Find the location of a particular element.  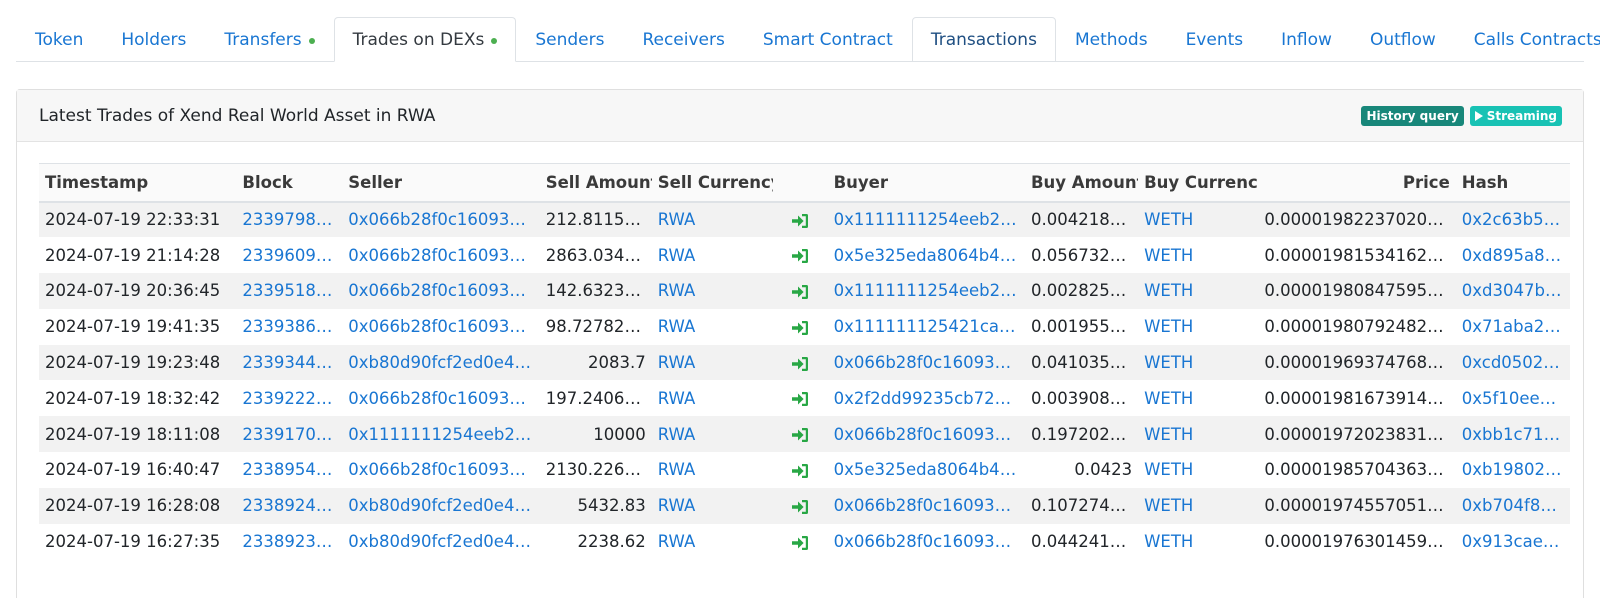

sell-amount: 2238.62 is located at coordinates (611, 542).